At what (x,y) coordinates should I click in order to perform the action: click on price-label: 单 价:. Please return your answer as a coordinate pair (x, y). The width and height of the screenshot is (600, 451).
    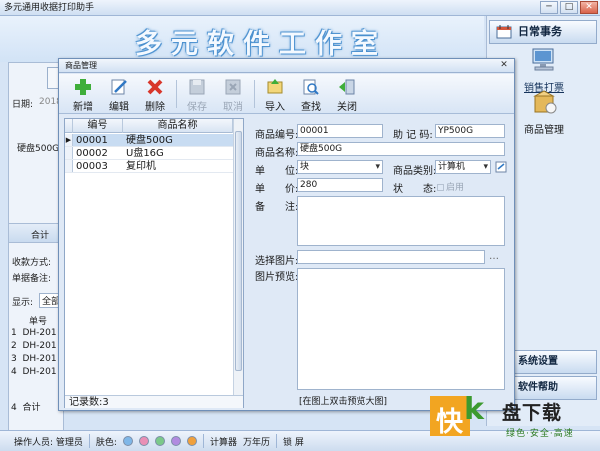
    Looking at the image, I should click on (277, 189).